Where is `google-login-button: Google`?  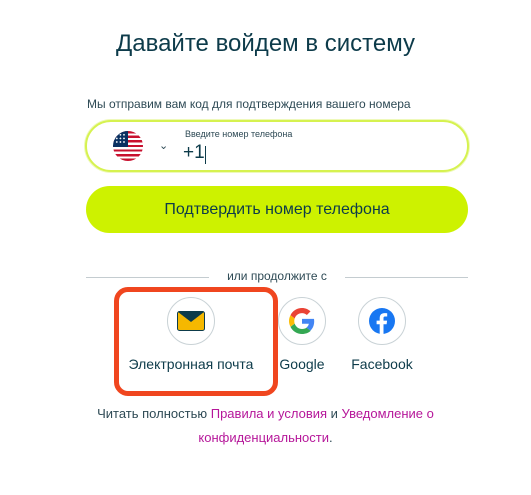
google-login-button: Google is located at coordinates (302, 334).